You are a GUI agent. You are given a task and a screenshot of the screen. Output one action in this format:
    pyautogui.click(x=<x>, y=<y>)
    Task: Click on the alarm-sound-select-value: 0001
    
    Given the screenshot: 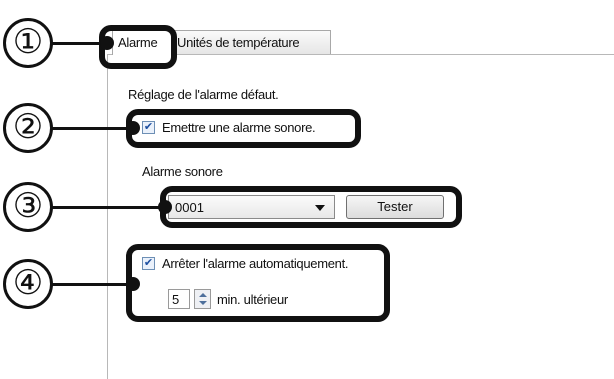 What is the action you would take?
    pyautogui.click(x=189, y=207)
    